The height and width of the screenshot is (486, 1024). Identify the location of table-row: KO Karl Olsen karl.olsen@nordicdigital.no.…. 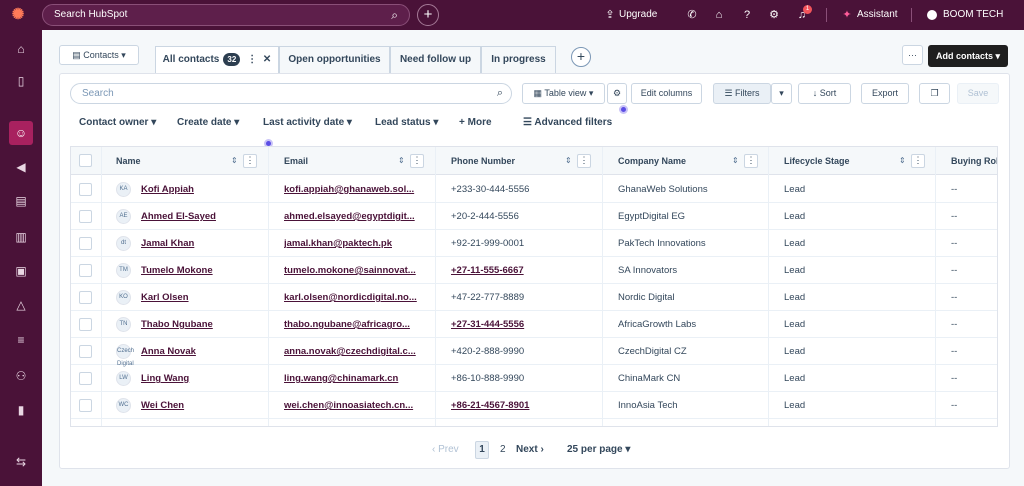
(534, 297).